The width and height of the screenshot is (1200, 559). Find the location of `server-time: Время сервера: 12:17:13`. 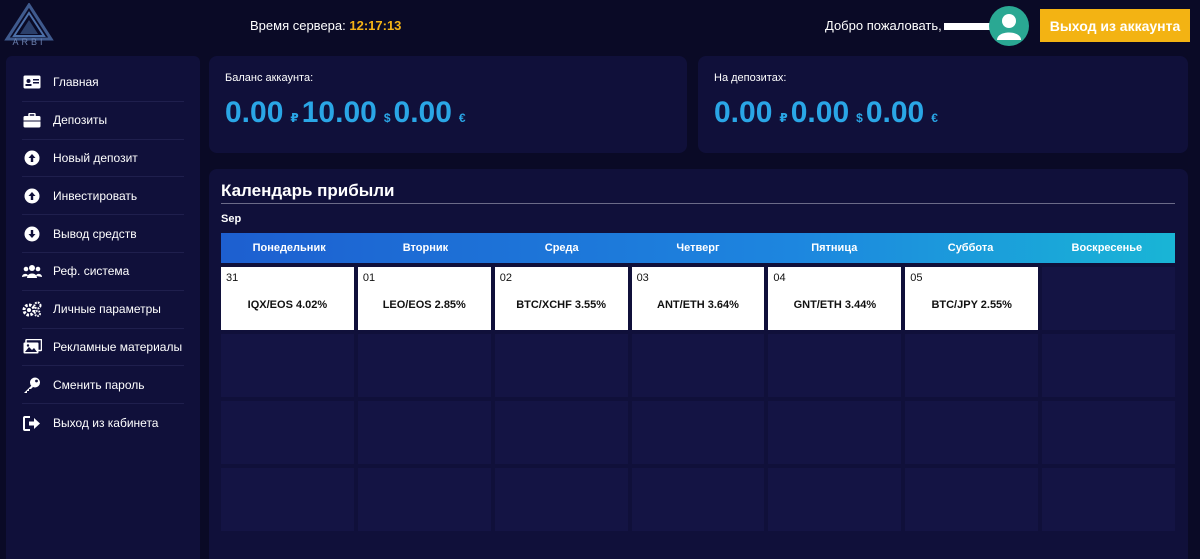

server-time: Время сервера: 12:17:13 is located at coordinates (325, 25).